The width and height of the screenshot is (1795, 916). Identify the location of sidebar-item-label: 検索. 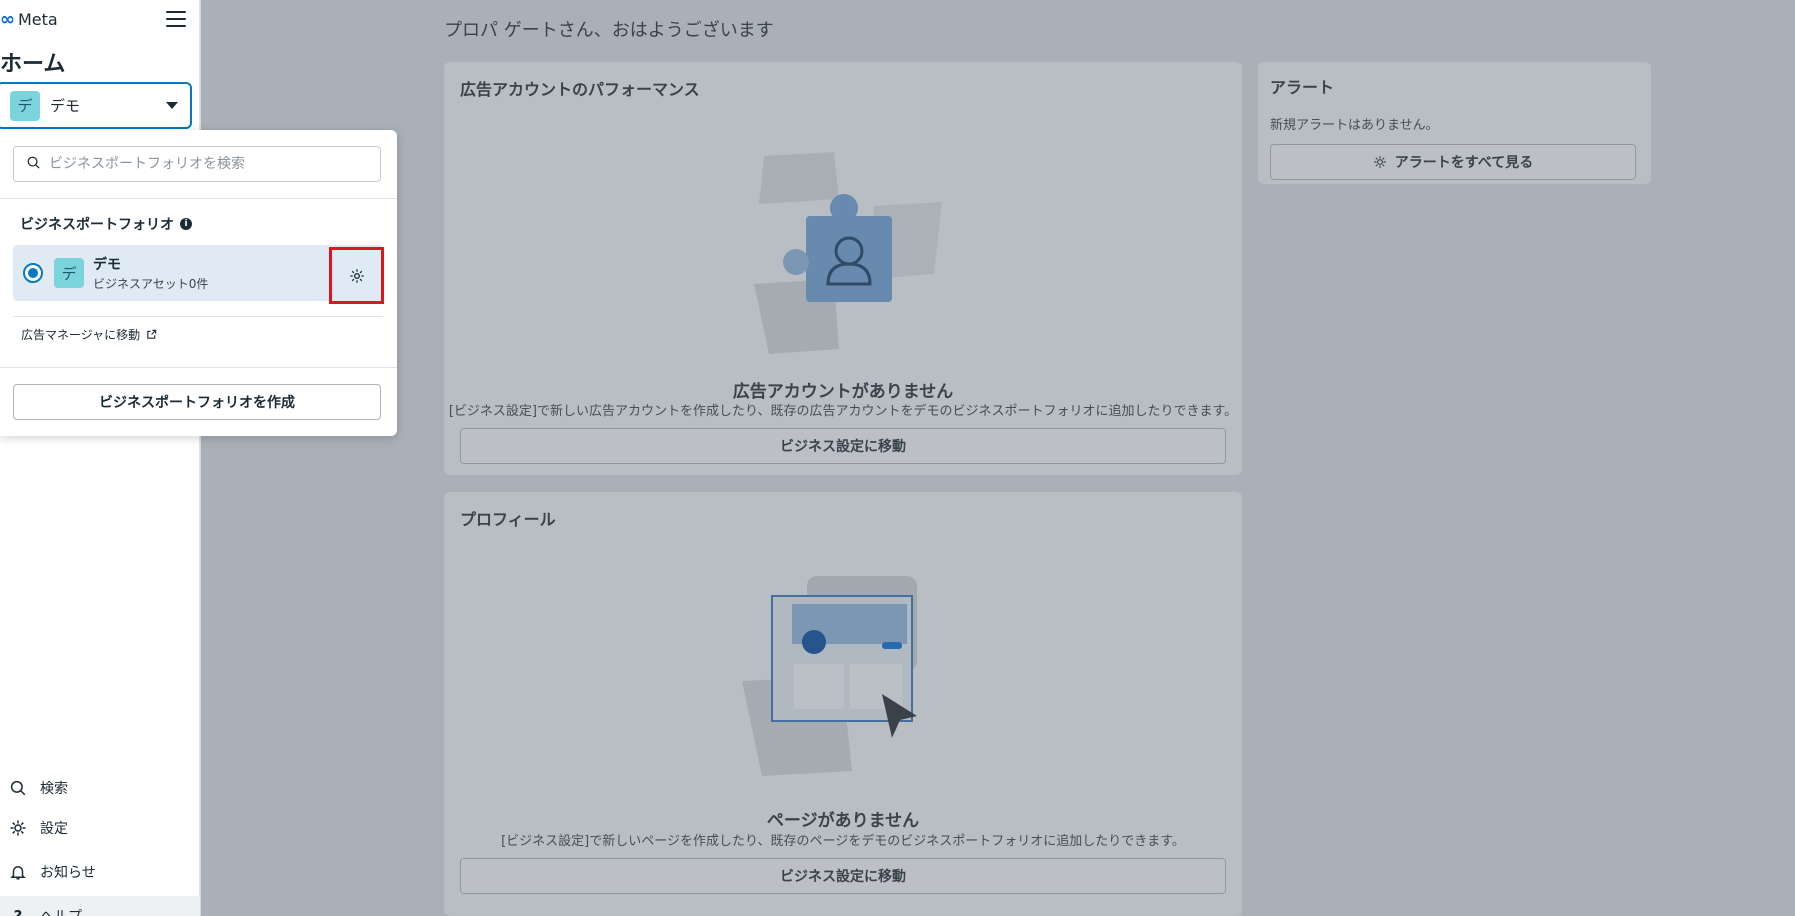
(54, 789).